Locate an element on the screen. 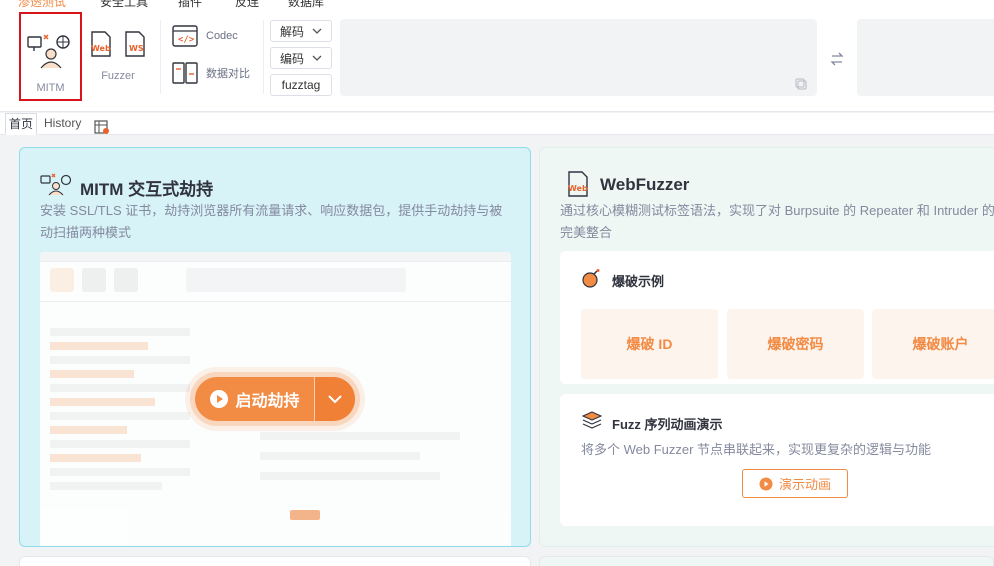 The width and height of the screenshot is (994, 566). mitm-button: MITM is located at coordinates (50, 56).